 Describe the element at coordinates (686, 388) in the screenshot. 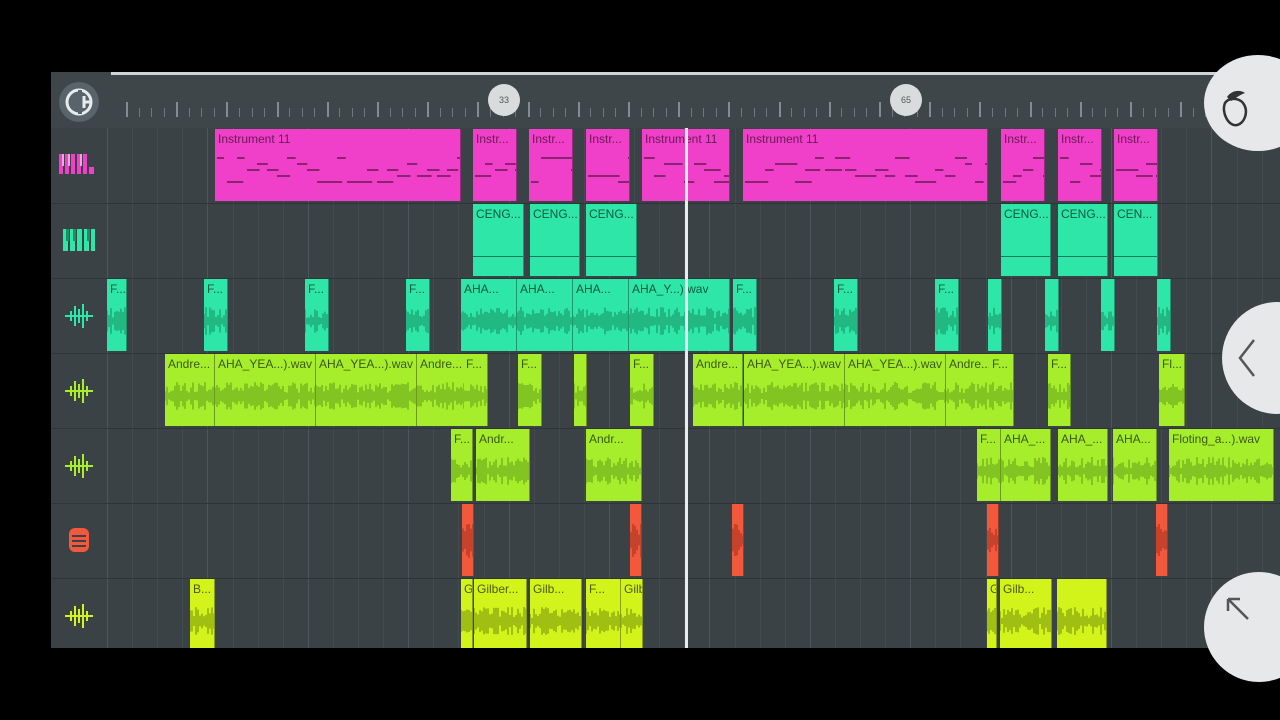

I see `playhead` at that location.